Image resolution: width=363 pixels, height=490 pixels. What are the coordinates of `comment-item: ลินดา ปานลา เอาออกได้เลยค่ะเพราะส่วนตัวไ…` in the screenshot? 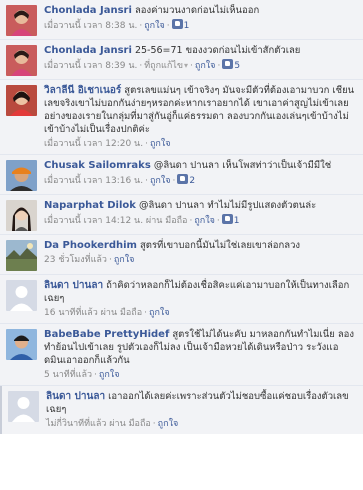 It's located at (181, 410).